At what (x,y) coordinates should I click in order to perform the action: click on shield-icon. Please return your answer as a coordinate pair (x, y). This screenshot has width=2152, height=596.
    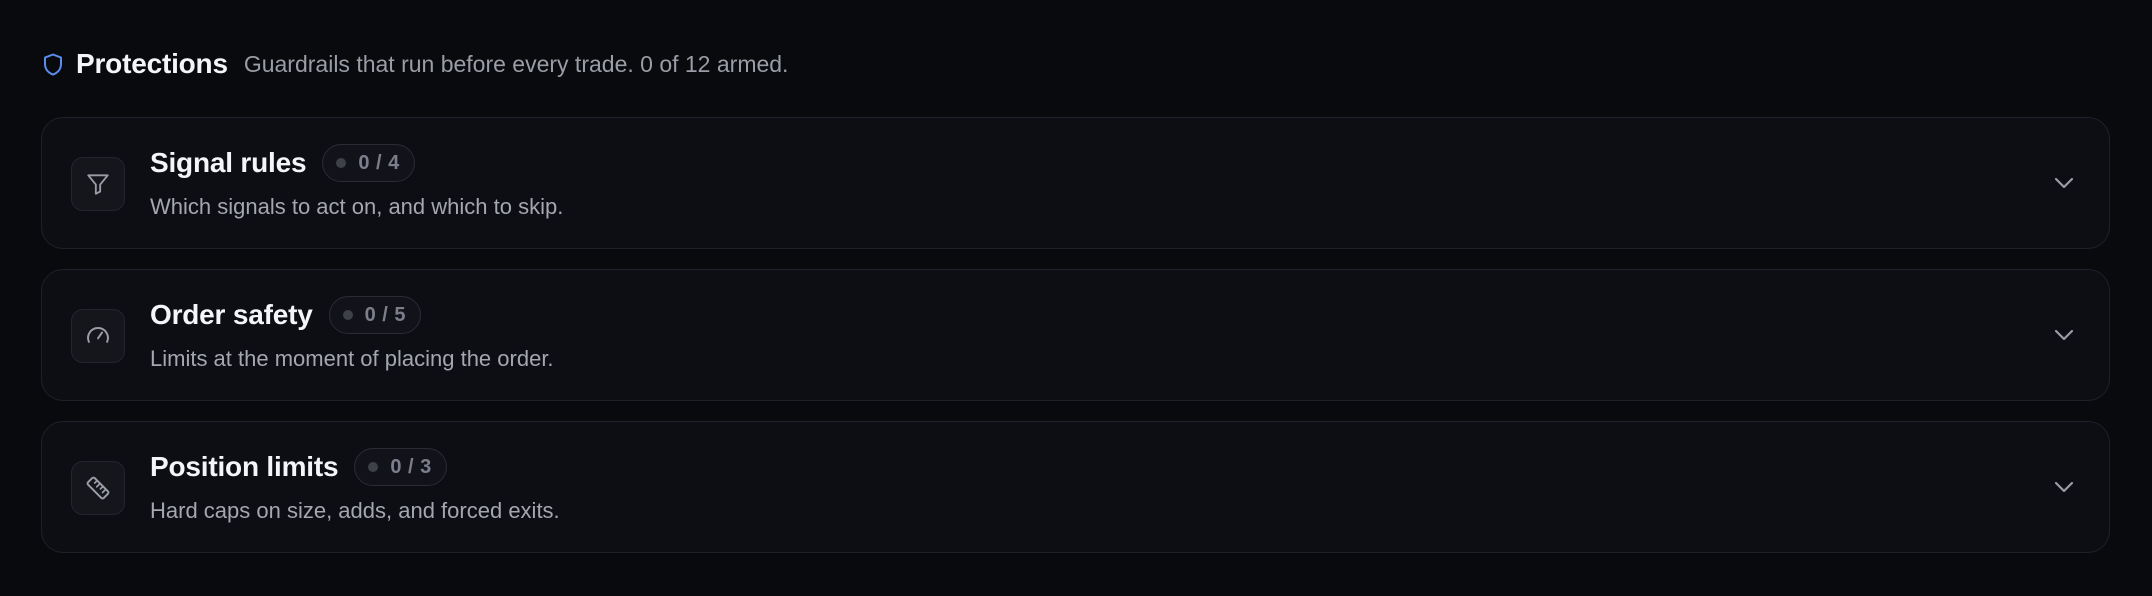
    Looking at the image, I should click on (53, 64).